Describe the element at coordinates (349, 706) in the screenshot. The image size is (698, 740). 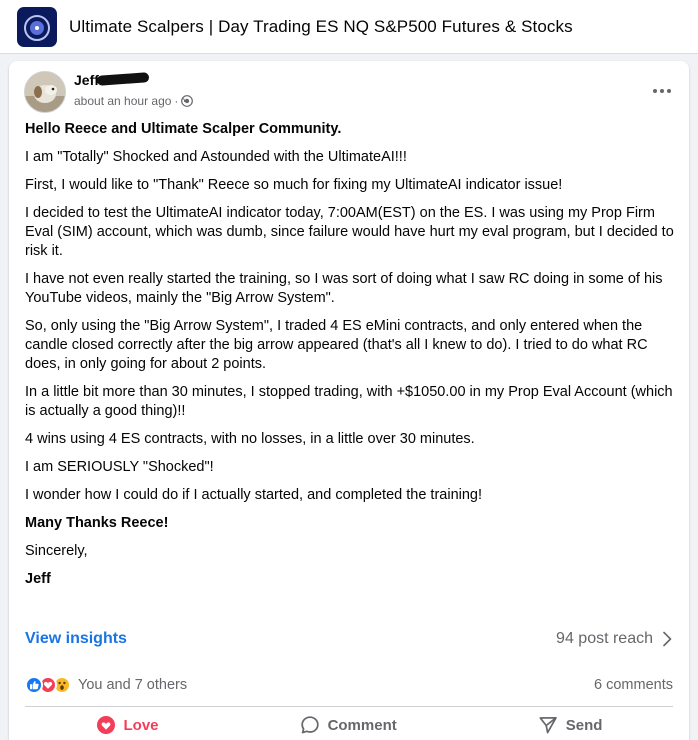
I see `actions-divider` at that location.